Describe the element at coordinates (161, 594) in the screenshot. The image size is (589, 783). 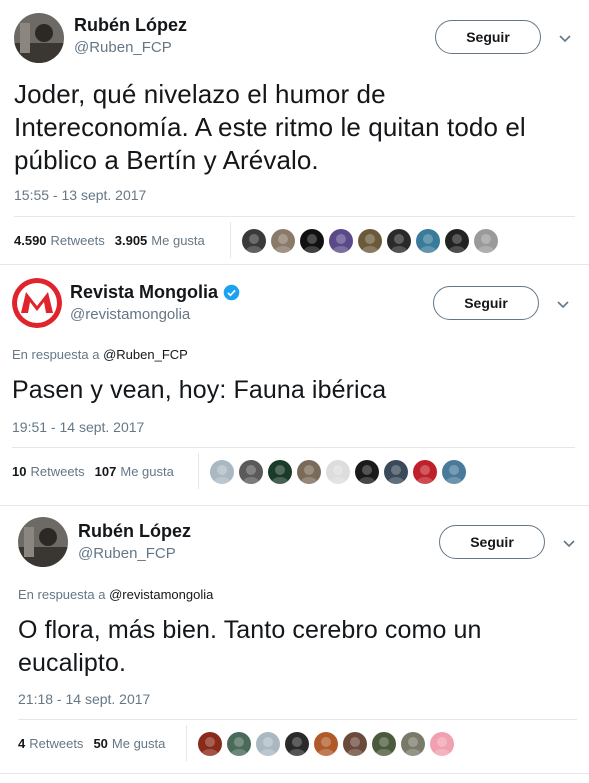
I see `reply-mention-link: @revistamongolia` at that location.